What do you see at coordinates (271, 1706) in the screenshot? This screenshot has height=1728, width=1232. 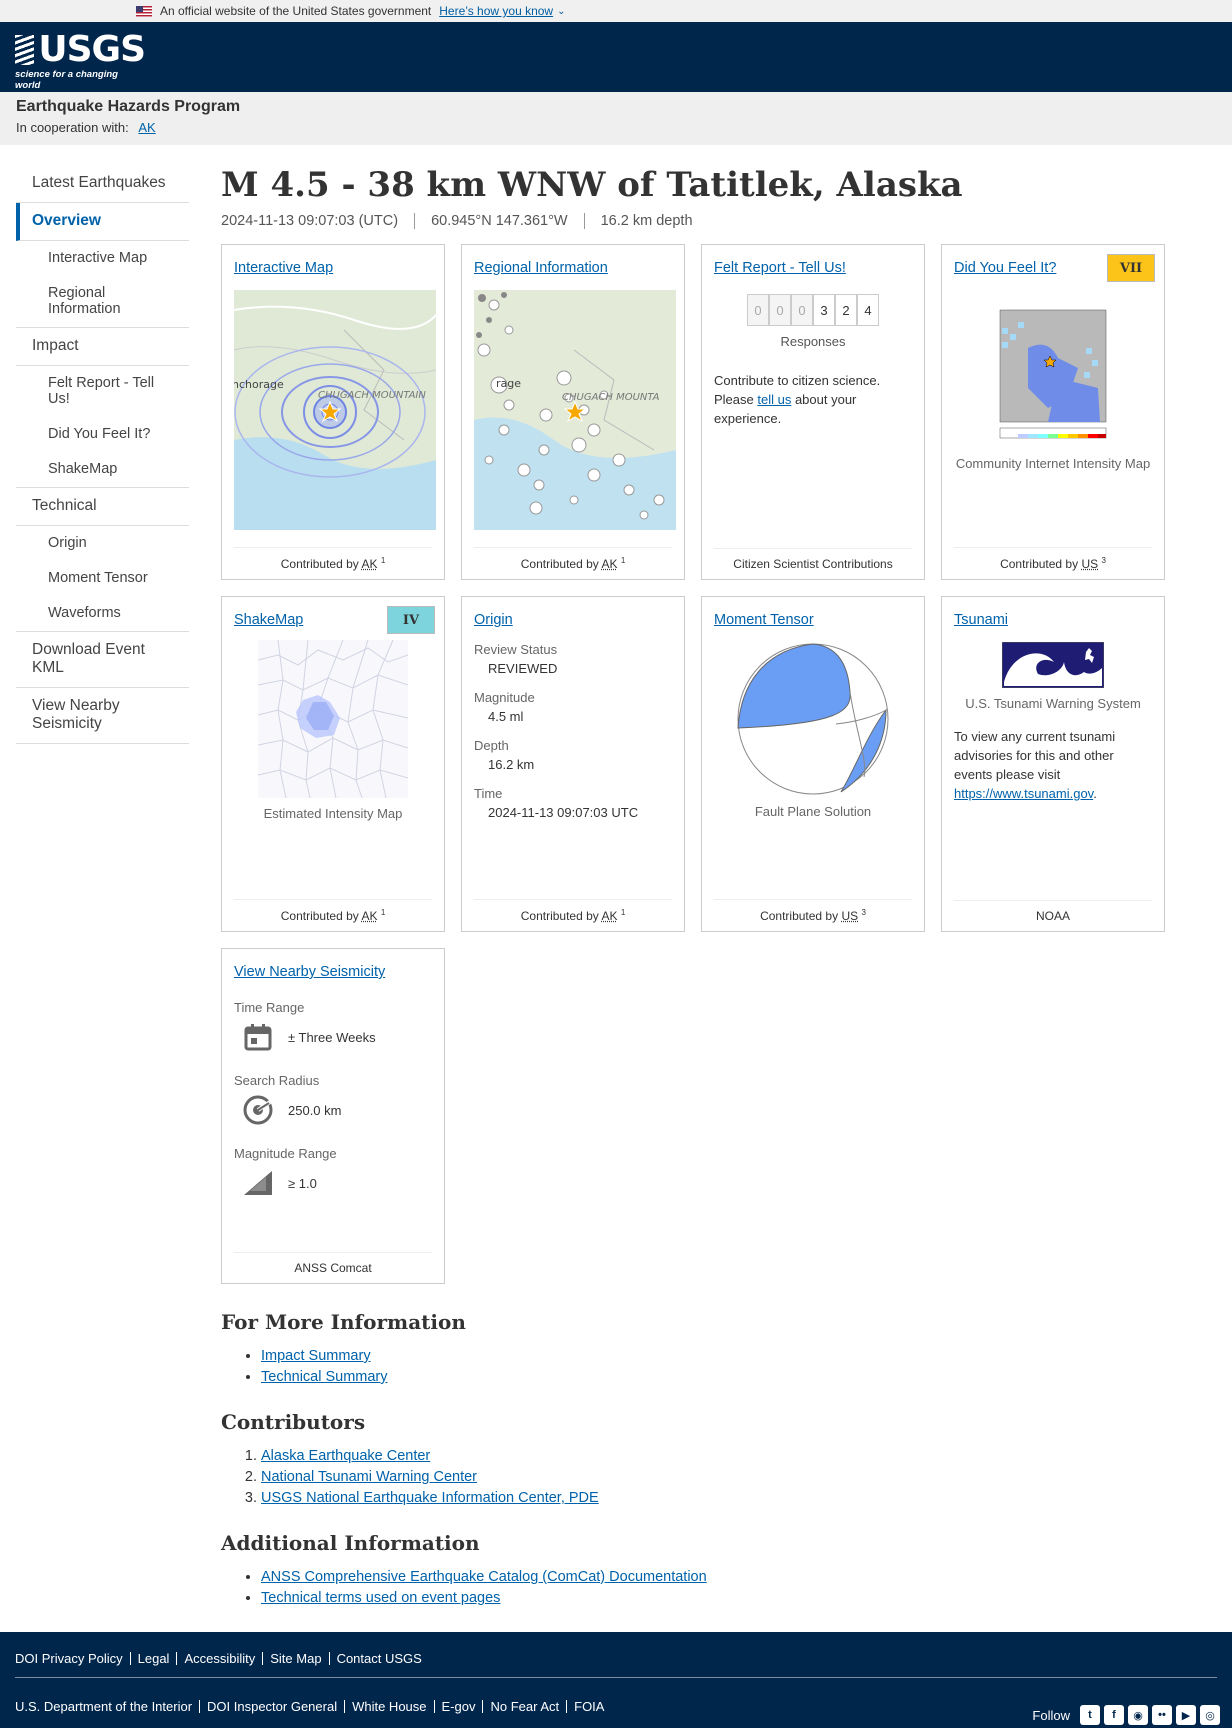 I see `footer-link-inspector: DOI Inspector General` at bounding box center [271, 1706].